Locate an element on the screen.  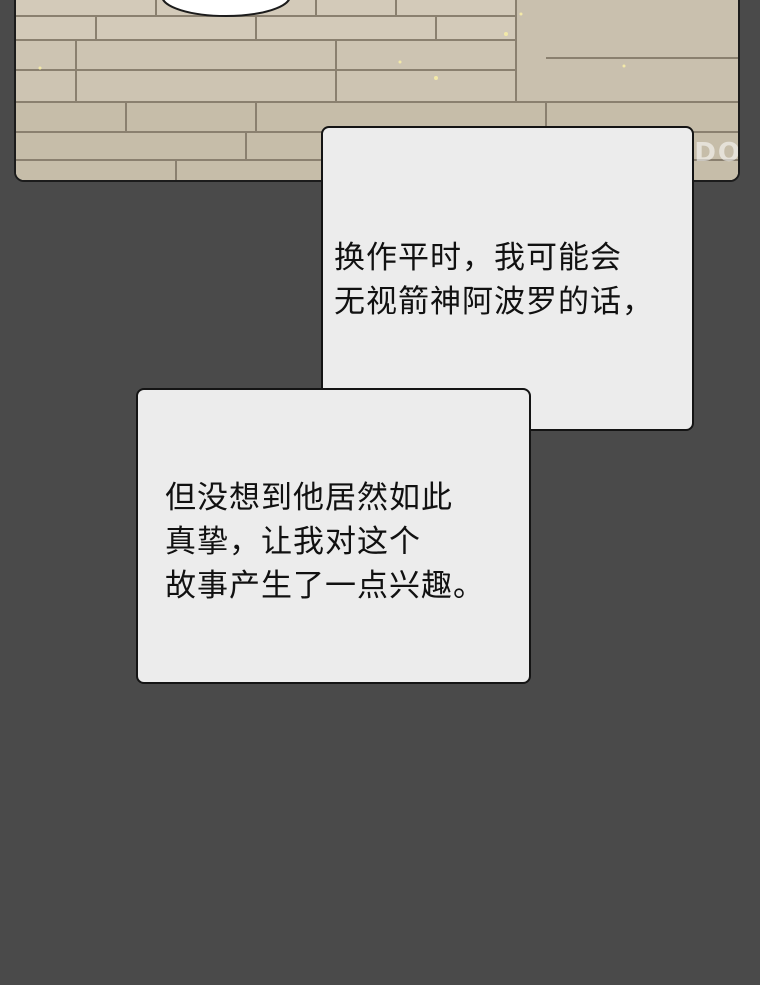
speech-text-1: 换作平时，我可能会 无视箭神阿波罗的话， is located at coordinates (494, 280).